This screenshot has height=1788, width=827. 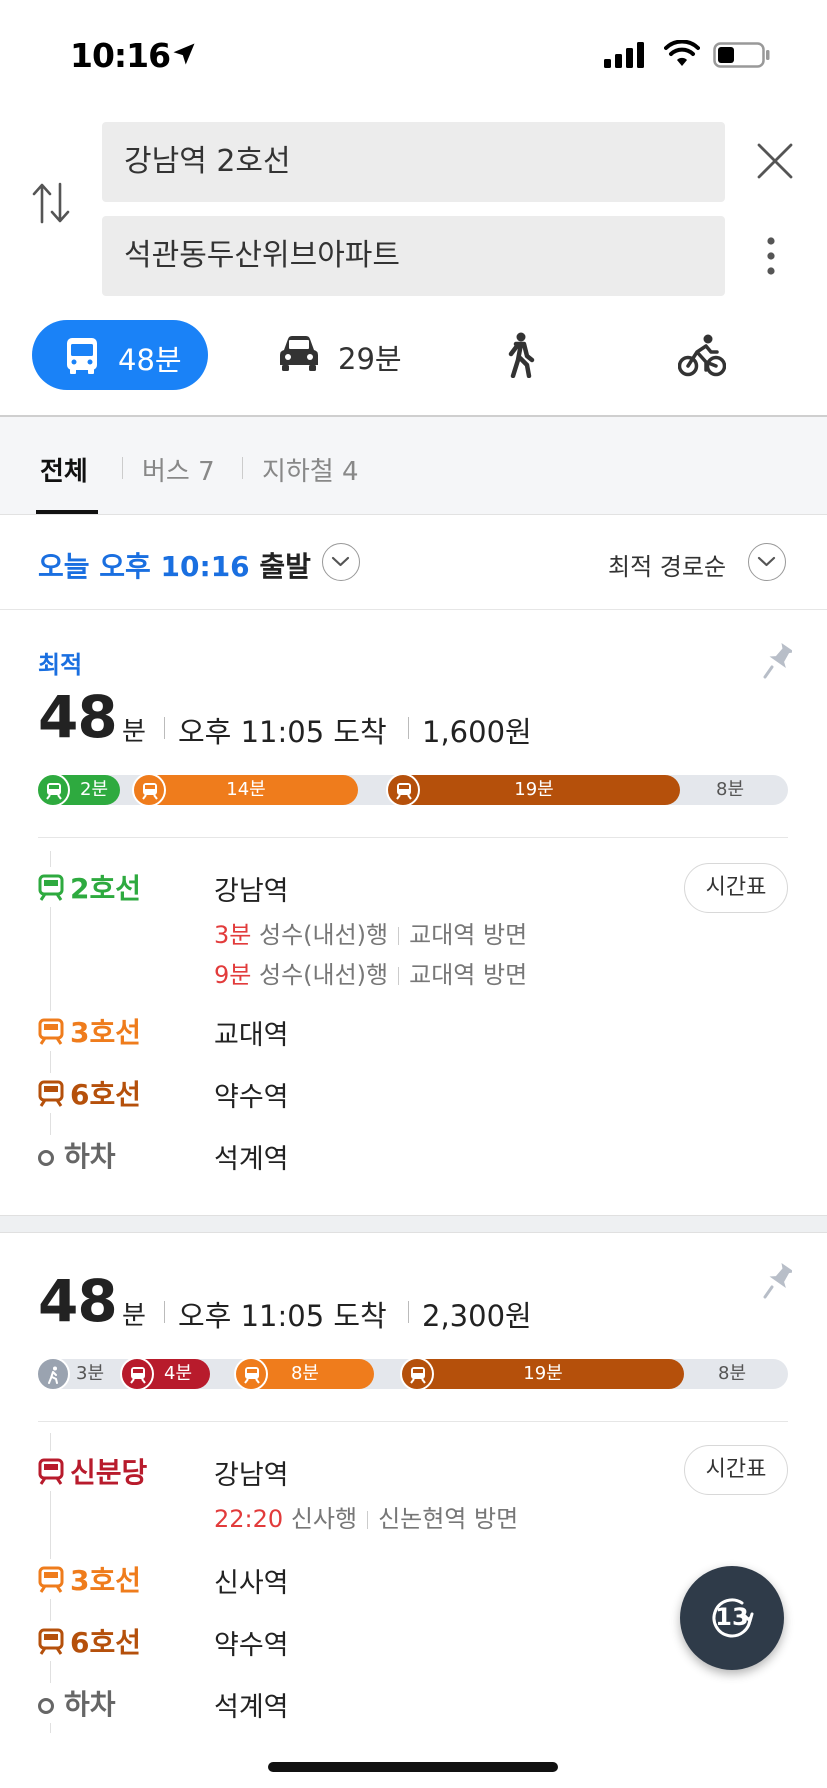 I want to click on segment-line6: 19분, so click(x=543, y=1374).